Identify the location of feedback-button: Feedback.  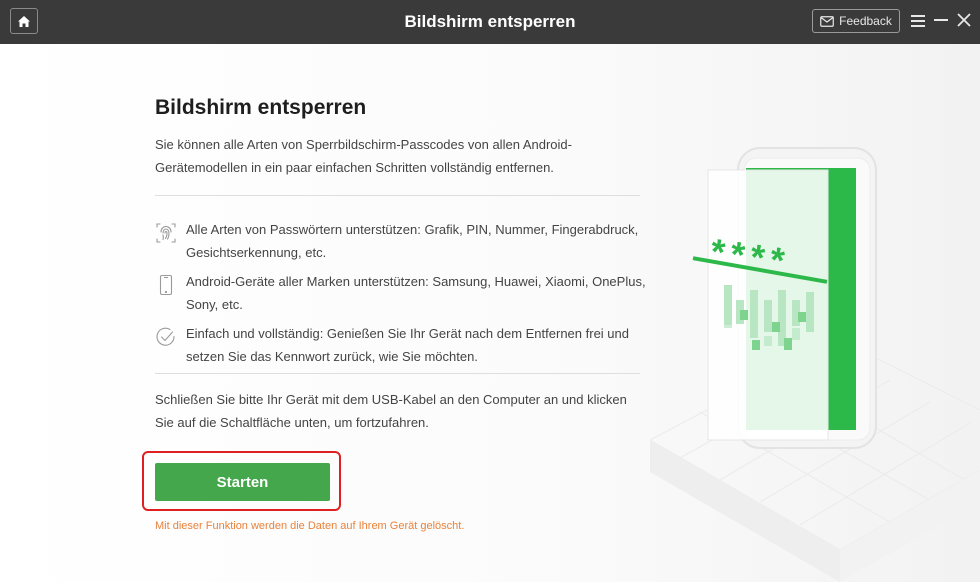
(856, 21).